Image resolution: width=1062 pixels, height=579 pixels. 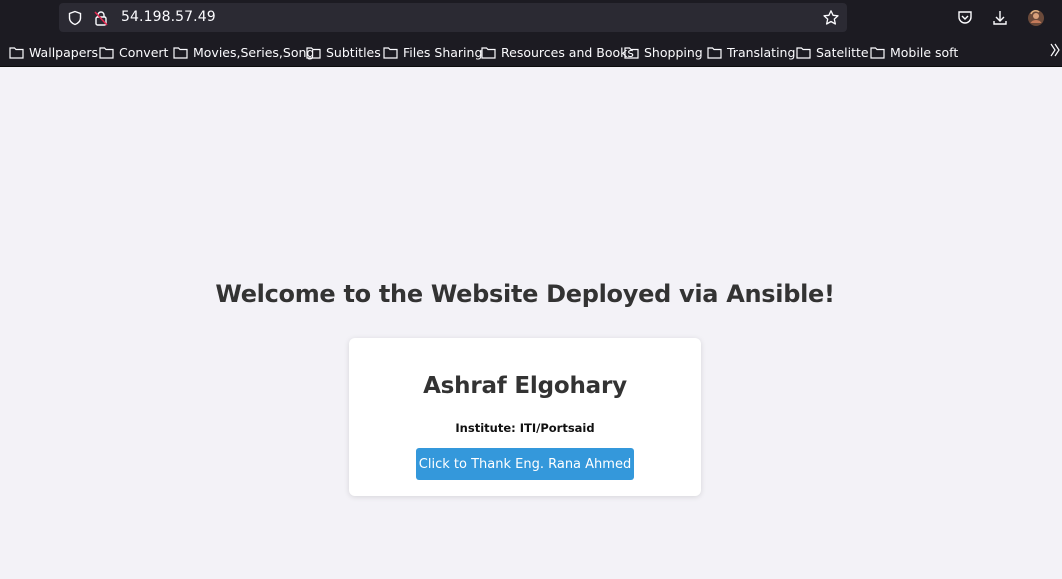 What do you see at coordinates (168, 17) in the screenshot?
I see `url-text: 54.198.57.49` at bounding box center [168, 17].